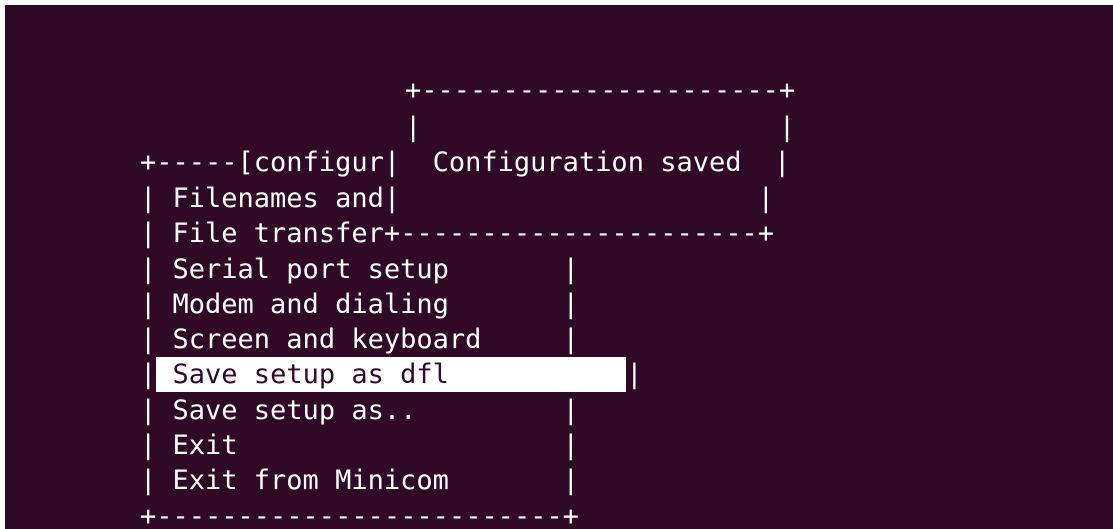 This screenshot has width=1113, height=529. What do you see at coordinates (359, 445) in the screenshot?
I see `menu-item-exit: | Exit |` at bounding box center [359, 445].